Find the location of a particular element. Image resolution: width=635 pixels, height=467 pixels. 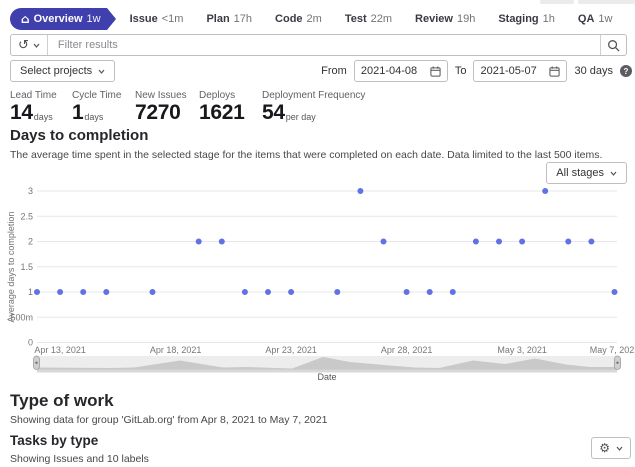

history-icon: ↺ is located at coordinates (23, 45).